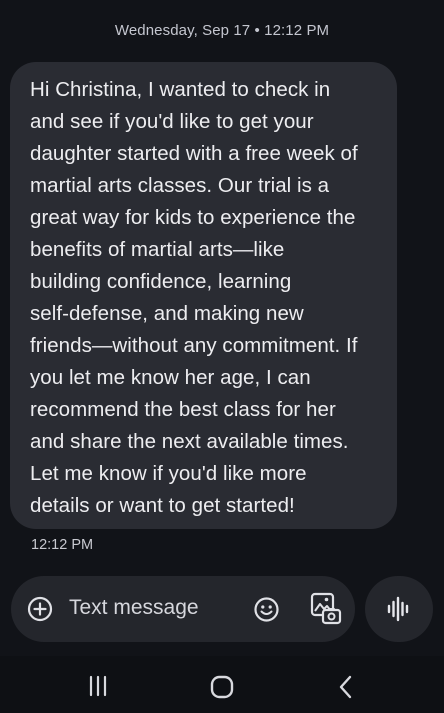 The image size is (444, 713). Describe the element at coordinates (346, 687) in the screenshot. I see `back-icon` at that location.